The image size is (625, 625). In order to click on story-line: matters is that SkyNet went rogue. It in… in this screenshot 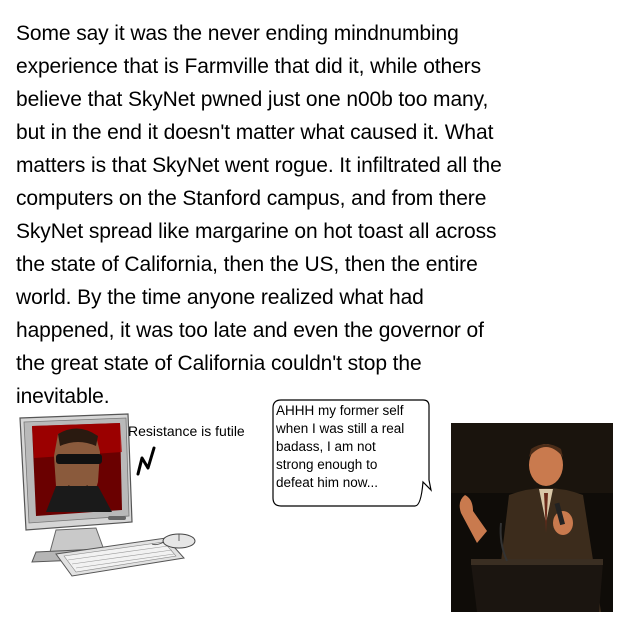, I will do `click(259, 165)`.